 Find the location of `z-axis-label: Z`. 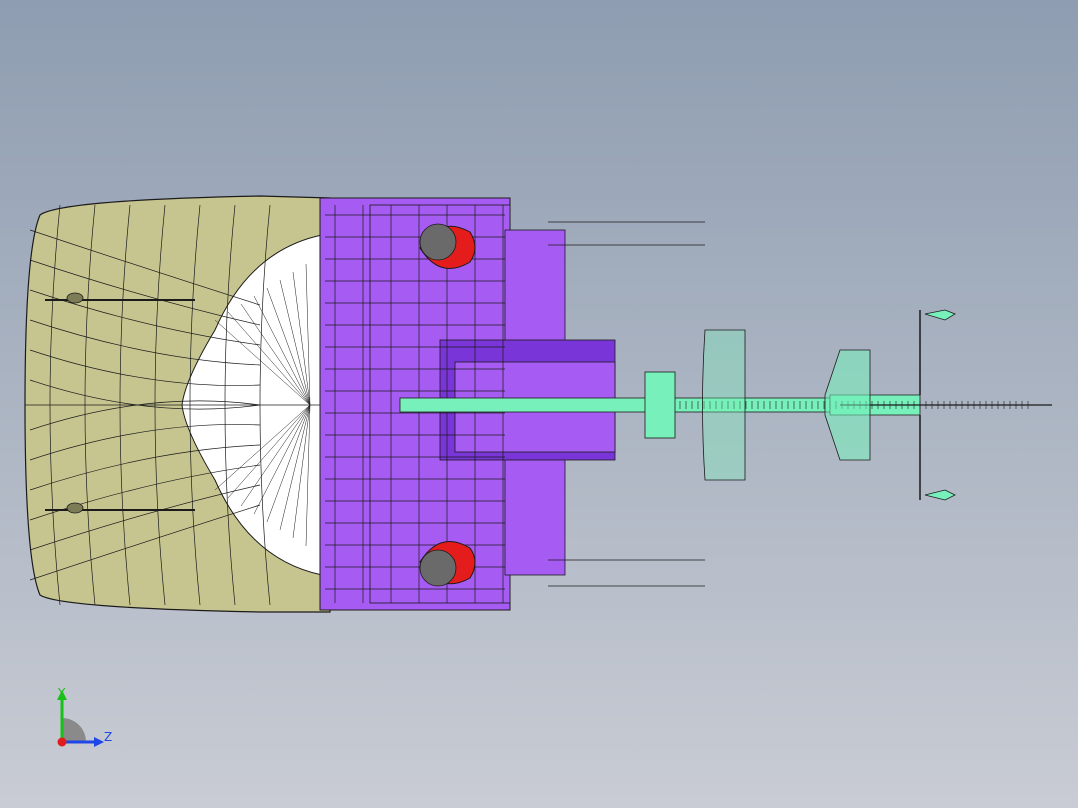

z-axis-label: Z is located at coordinates (108, 737).